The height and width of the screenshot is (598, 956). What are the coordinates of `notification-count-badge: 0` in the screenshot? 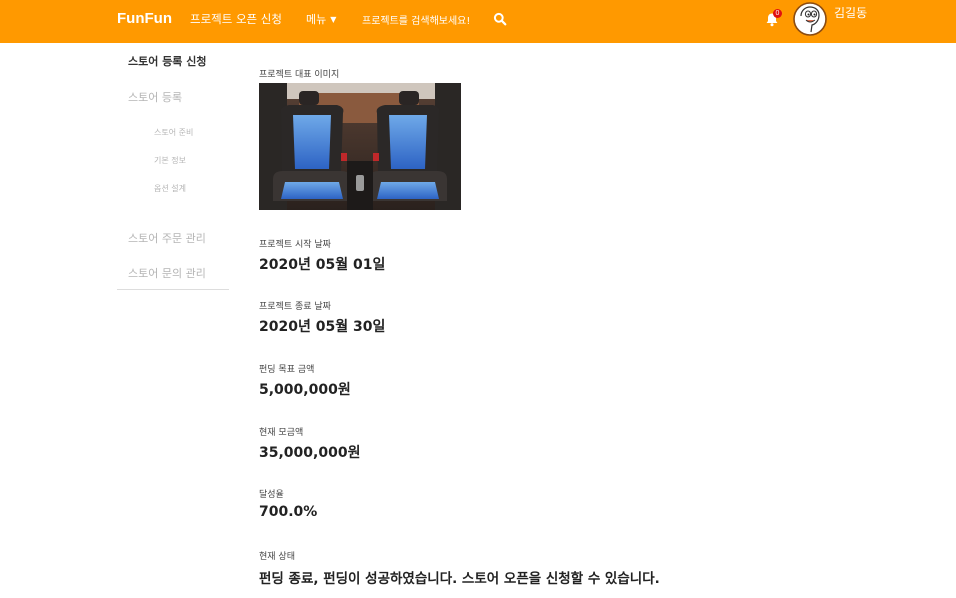 It's located at (777, 13).